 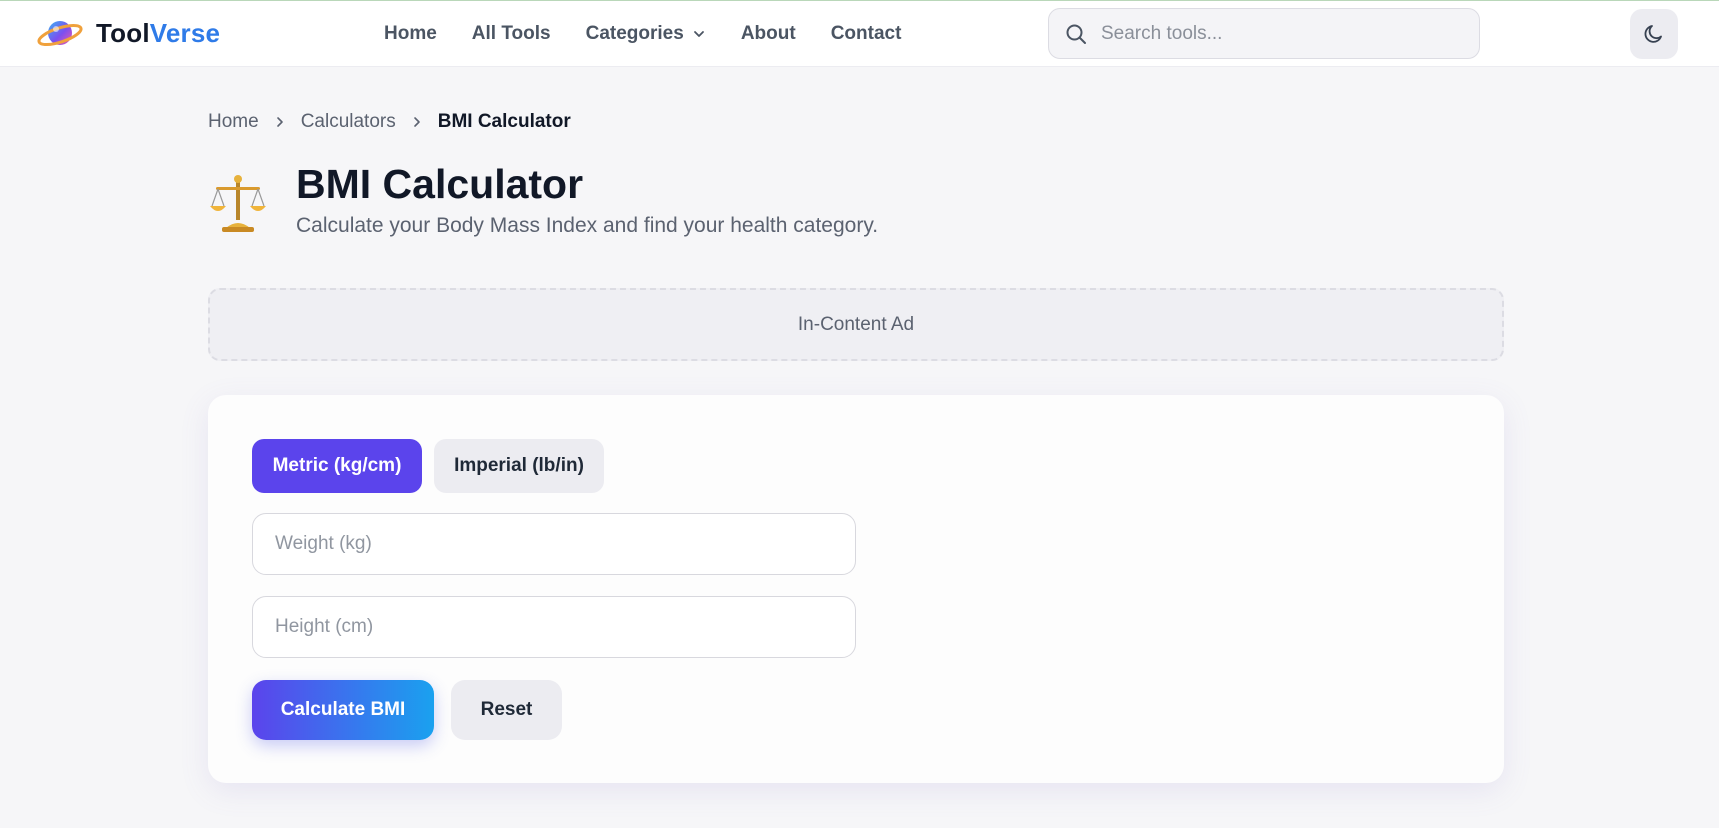 I want to click on planet-logo-icon, so click(x=60, y=34).